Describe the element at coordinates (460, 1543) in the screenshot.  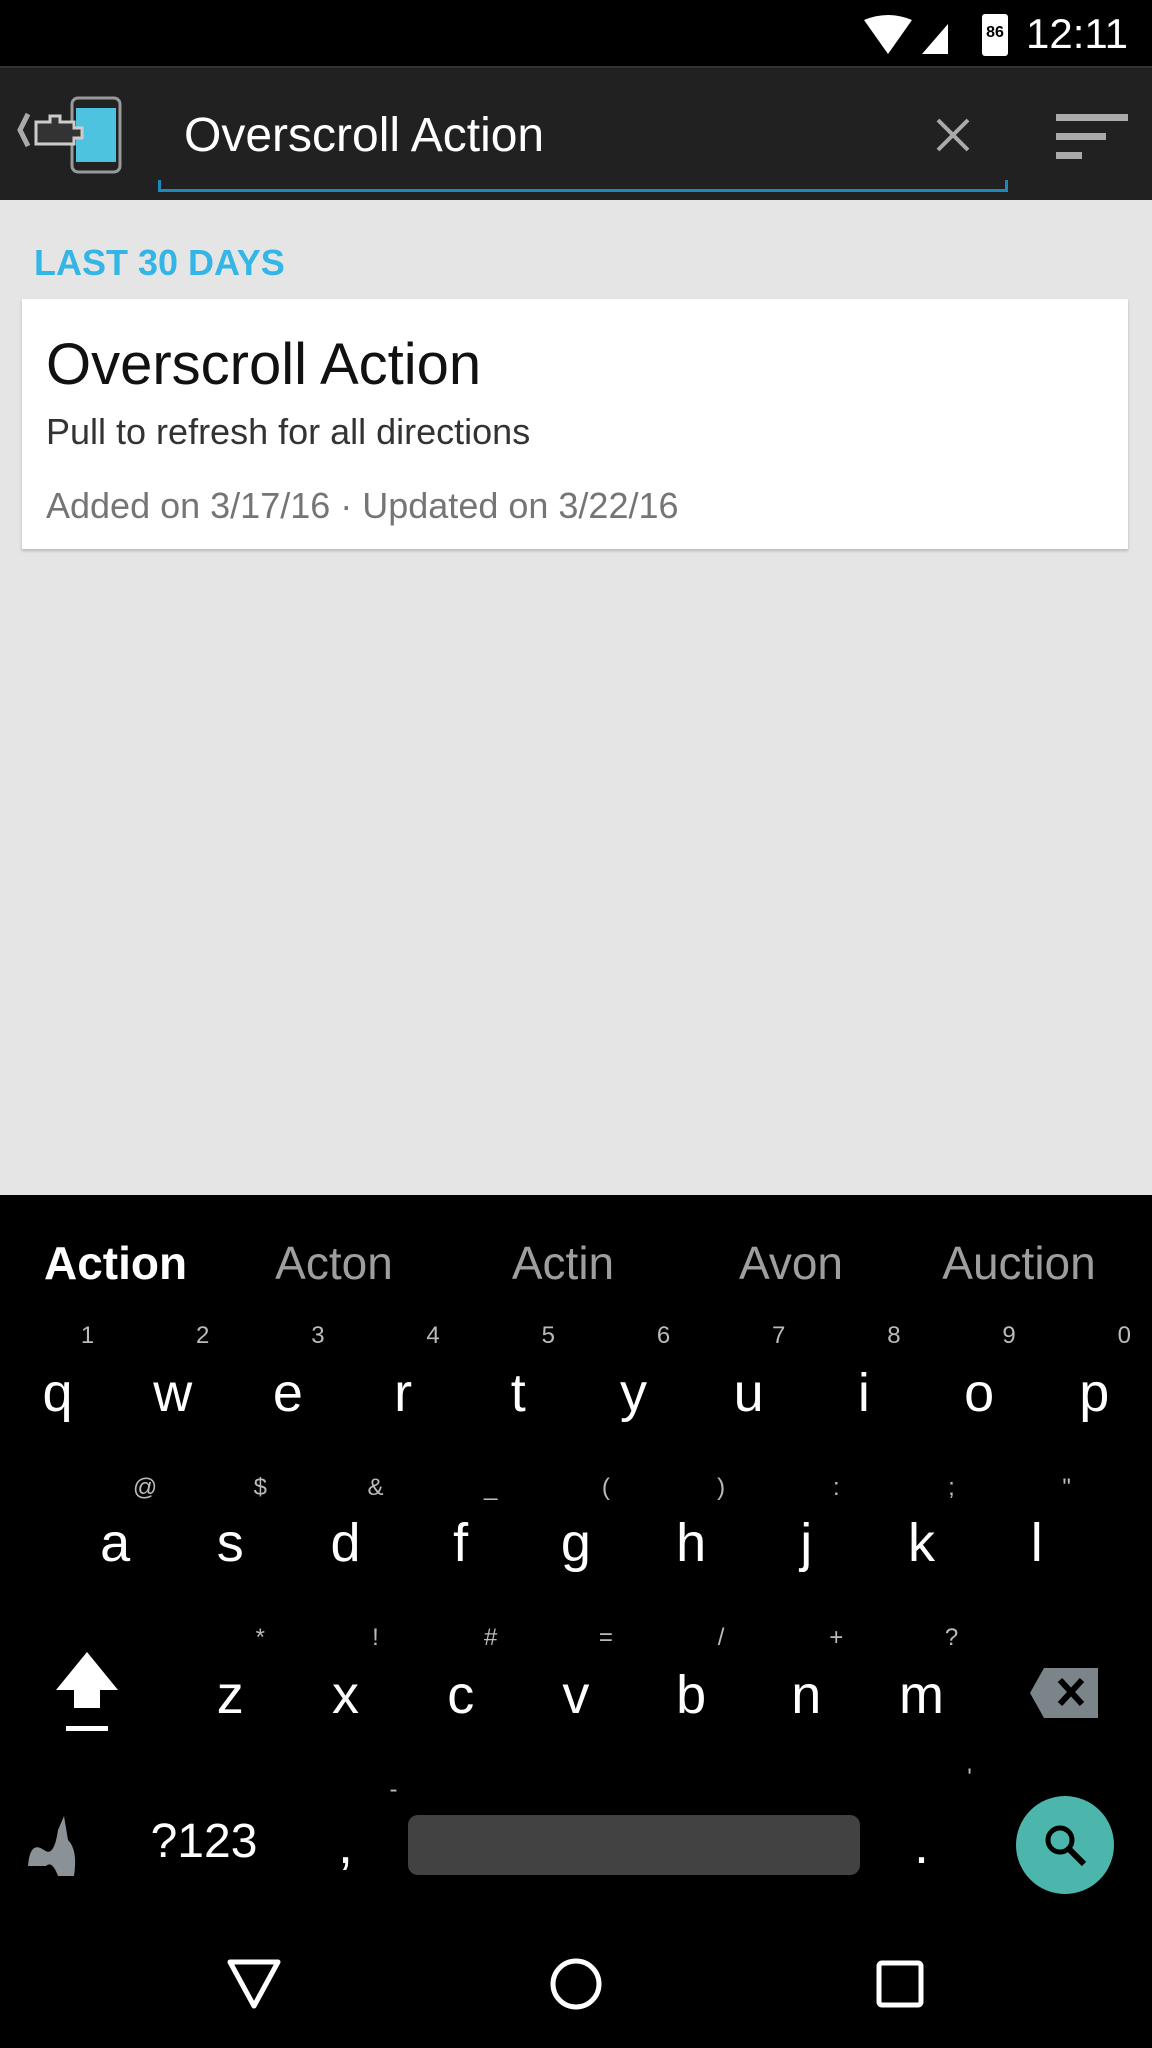
I see `key: f` at that location.